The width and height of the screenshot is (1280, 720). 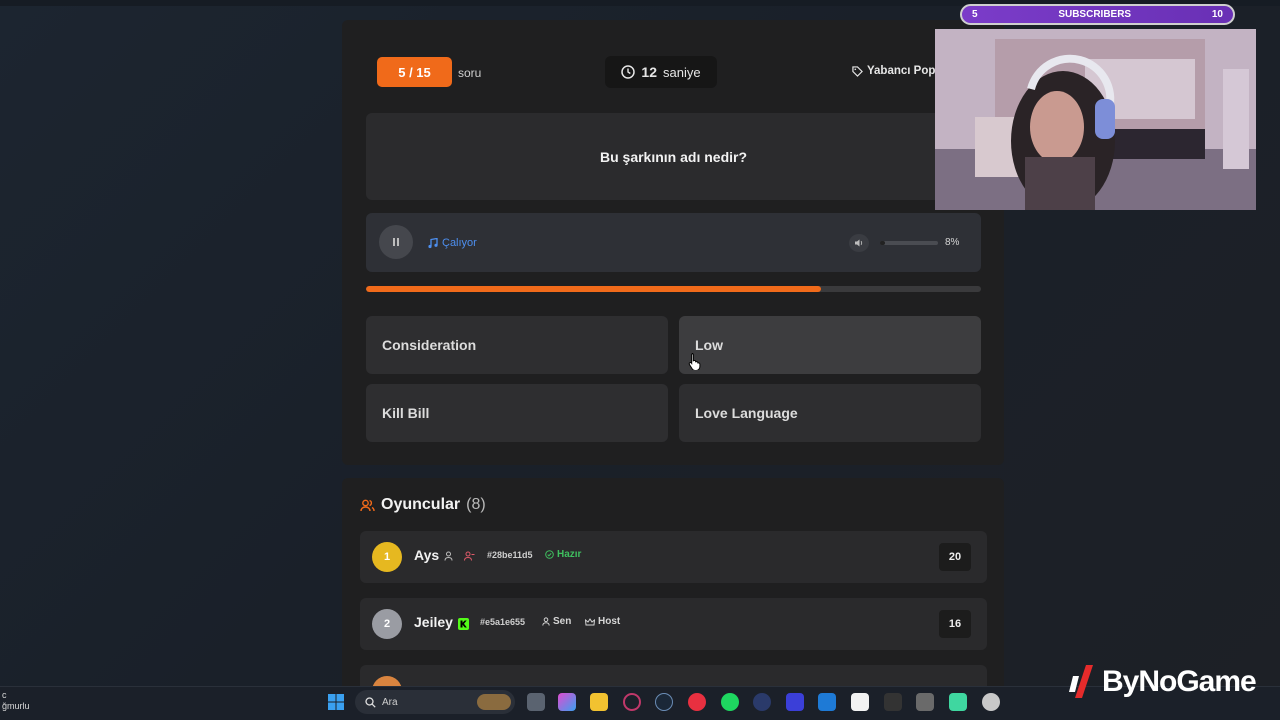 I want to click on subscriber-goal-end: 10, so click(x=1217, y=14).